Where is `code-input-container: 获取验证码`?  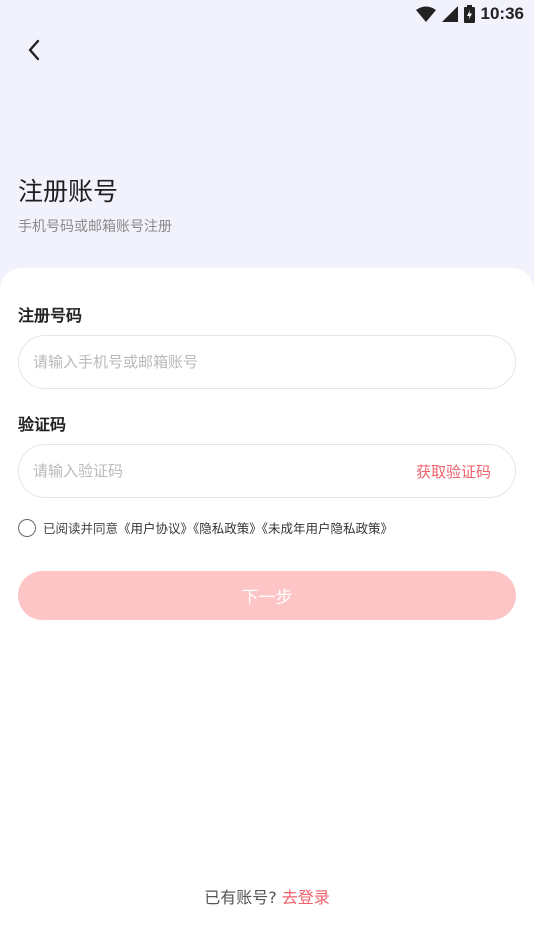
code-input-container: 获取验证码 is located at coordinates (267, 471).